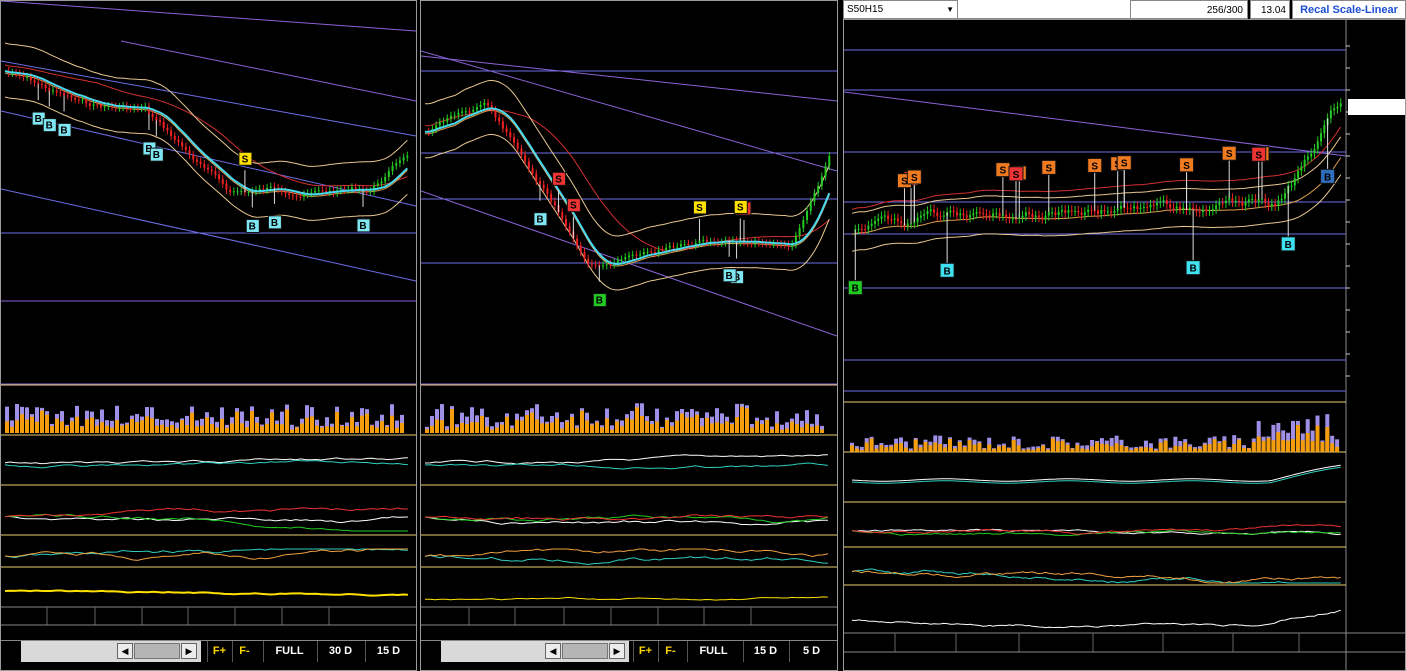 The width and height of the screenshot is (1406, 671). Describe the element at coordinates (1044, 9) in the screenshot. I see `toolbar-spacer` at that location.